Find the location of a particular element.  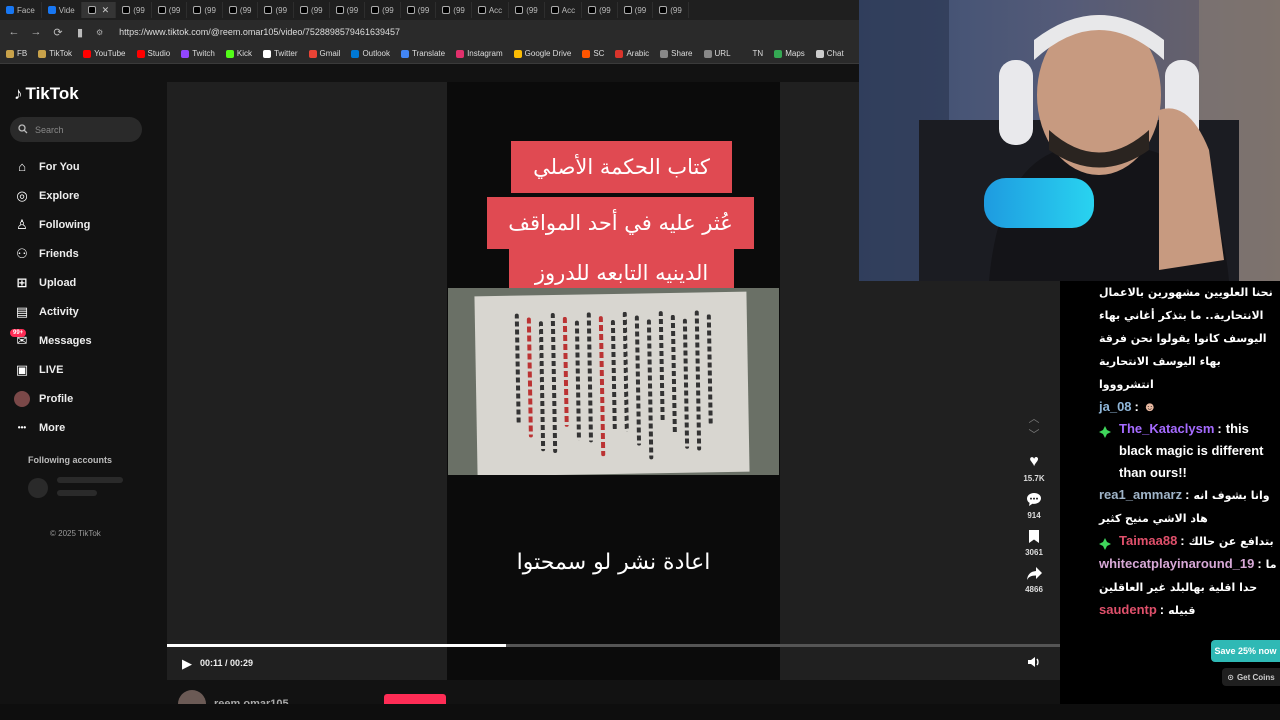

search-input is located at coordinates (85, 129).